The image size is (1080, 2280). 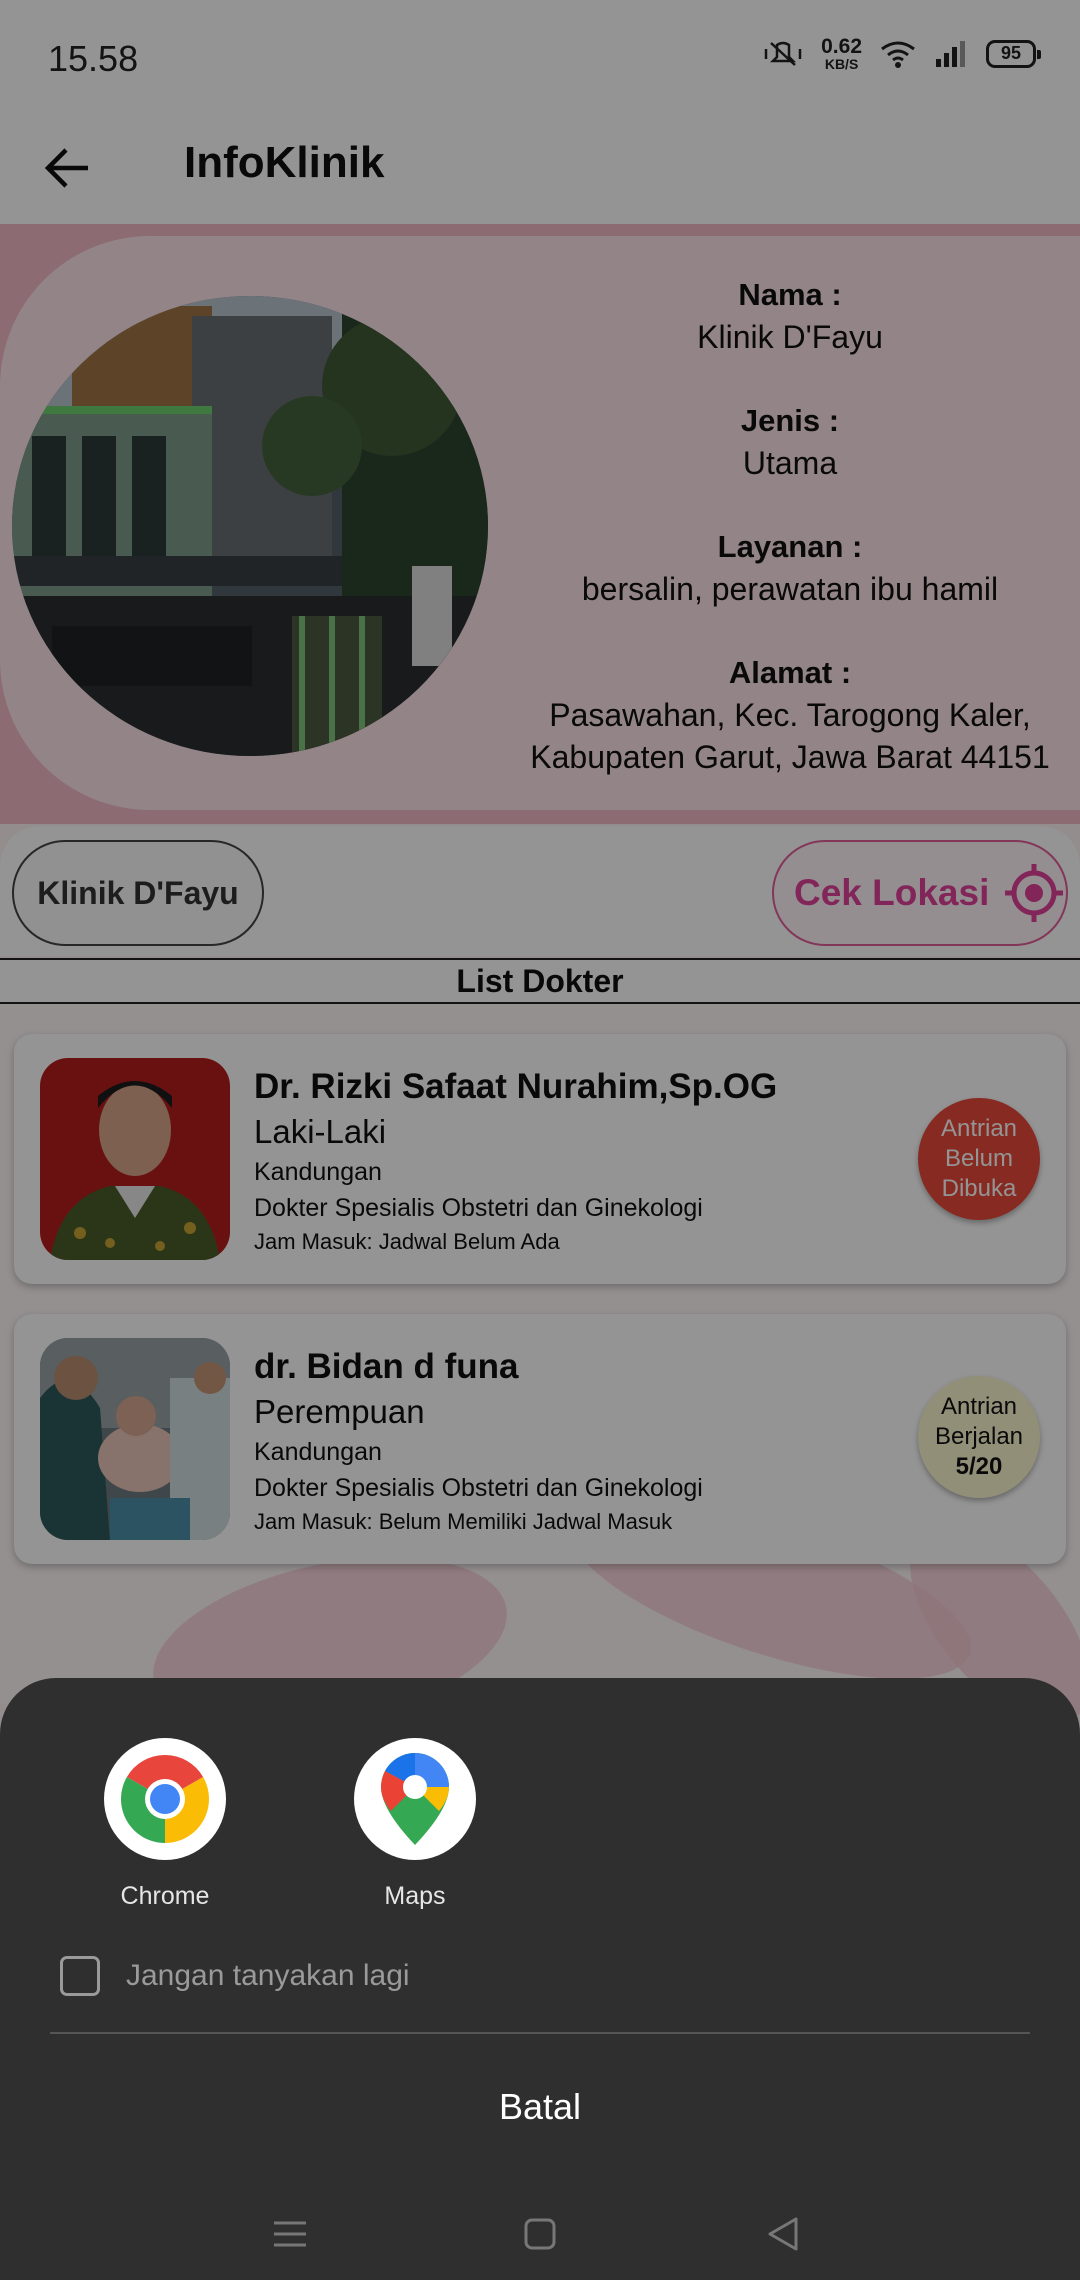 What do you see at coordinates (415, 1896) in the screenshot?
I see `app-label-maps: Maps` at bounding box center [415, 1896].